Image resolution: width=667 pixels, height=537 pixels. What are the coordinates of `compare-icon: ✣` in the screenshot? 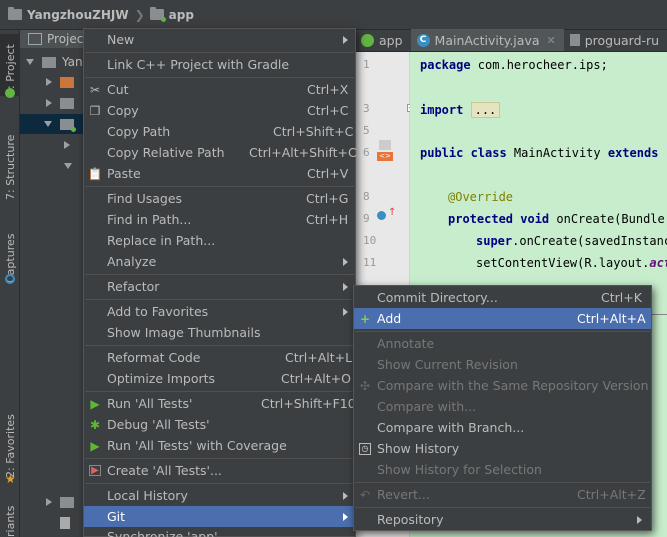 It's located at (365, 385).